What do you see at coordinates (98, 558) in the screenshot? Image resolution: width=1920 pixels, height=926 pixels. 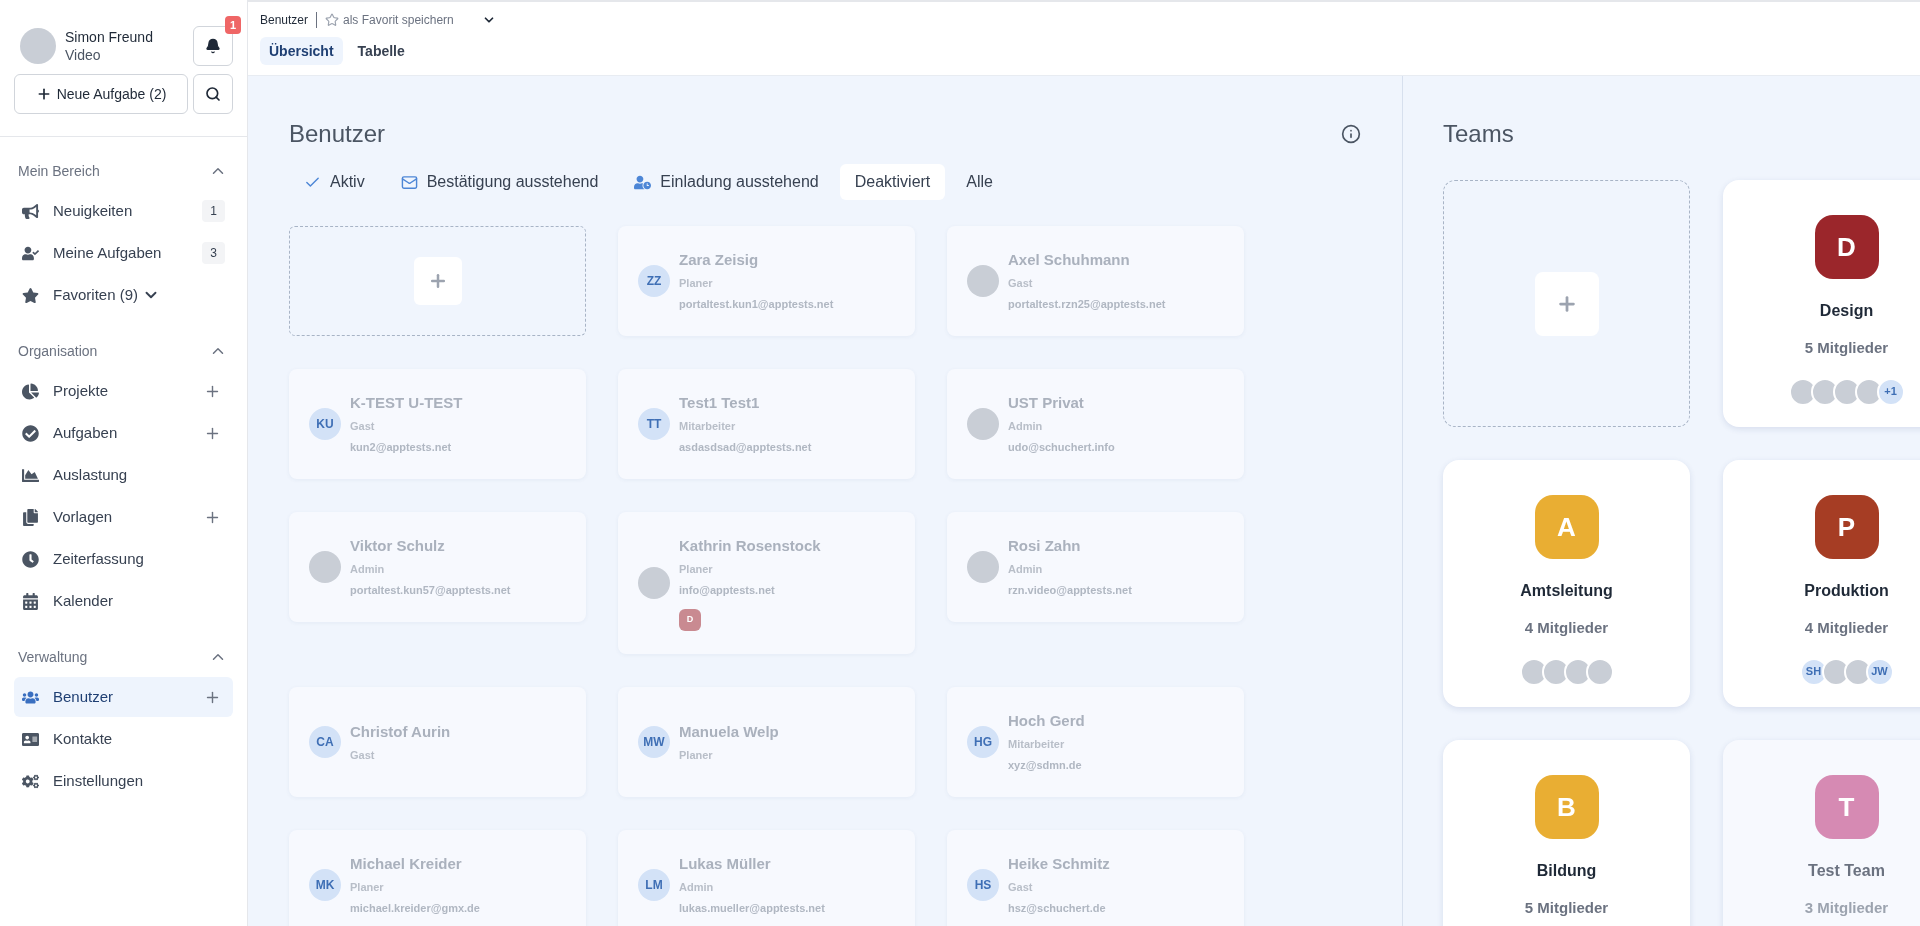 I see `nav-label: Zeiterfassung` at bounding box center [98, 558].